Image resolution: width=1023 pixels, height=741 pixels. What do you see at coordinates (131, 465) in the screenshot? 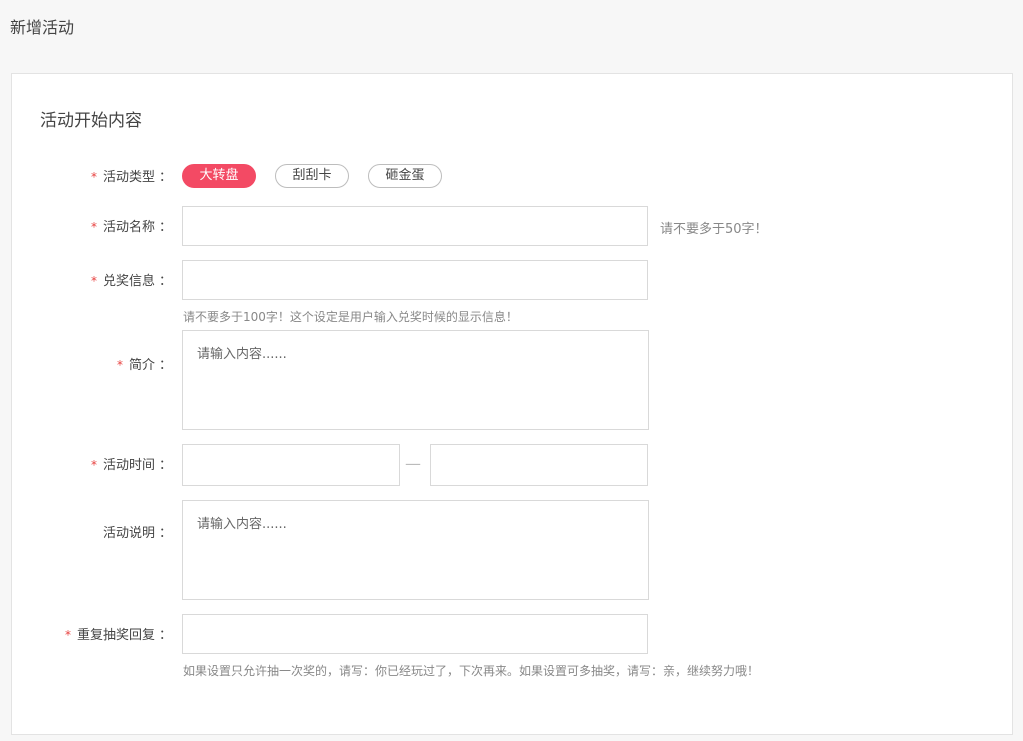
I see `activity-time-label: * 活动时间：` at bounding box center [131, 465].